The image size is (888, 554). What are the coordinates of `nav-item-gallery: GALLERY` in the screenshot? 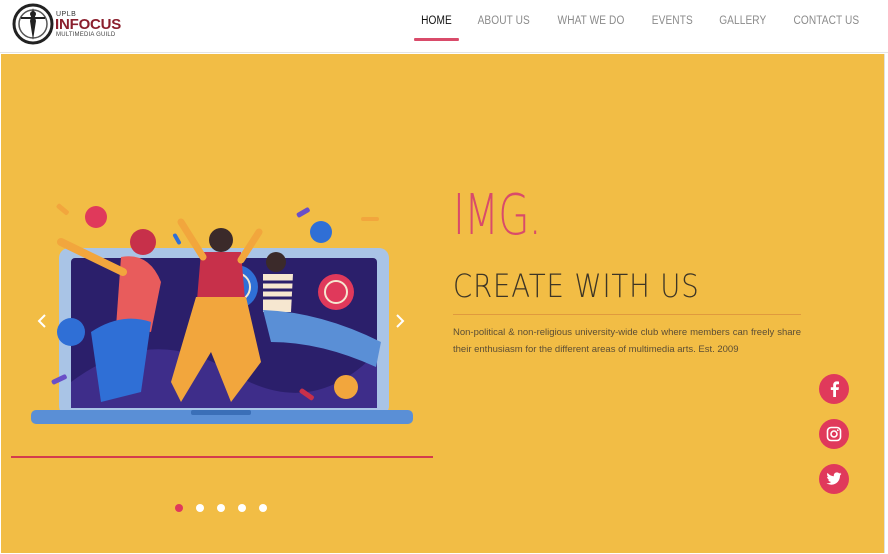 It's located at (742, 21).